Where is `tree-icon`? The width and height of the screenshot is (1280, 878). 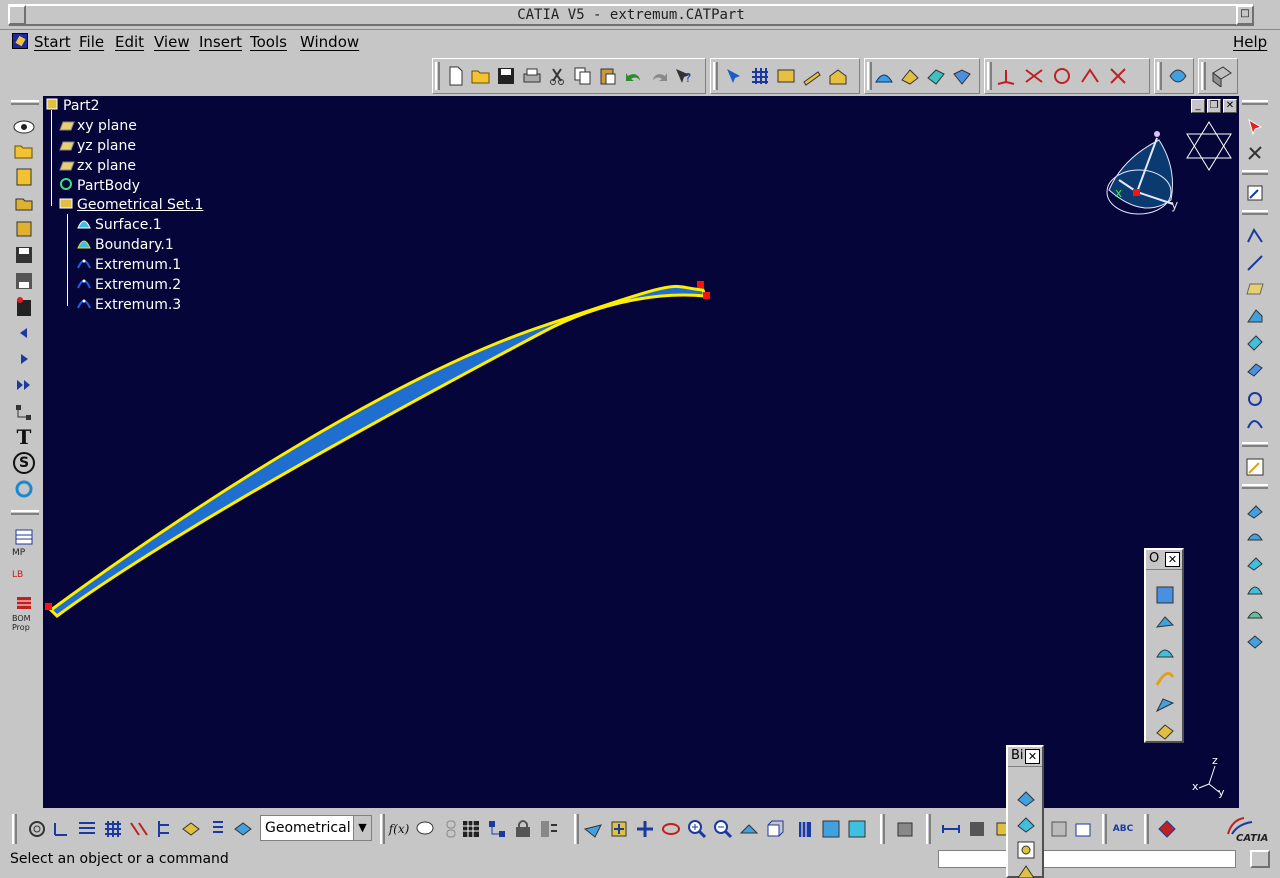
tree-icon is located at coordinates (165, 829).